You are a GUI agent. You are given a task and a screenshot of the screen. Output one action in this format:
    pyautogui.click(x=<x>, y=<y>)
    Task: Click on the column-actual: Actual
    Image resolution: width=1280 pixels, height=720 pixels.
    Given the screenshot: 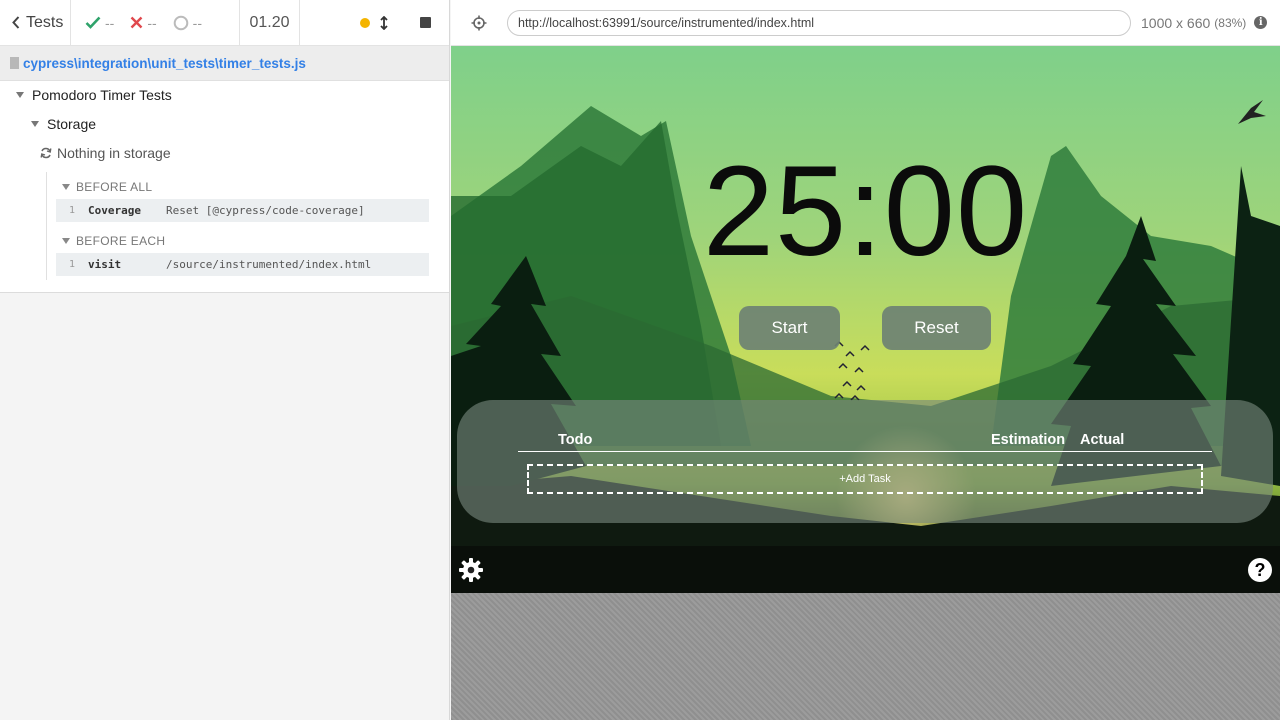 What is the action you would take?
    pyautogui.click(x=1102, y=440)
    